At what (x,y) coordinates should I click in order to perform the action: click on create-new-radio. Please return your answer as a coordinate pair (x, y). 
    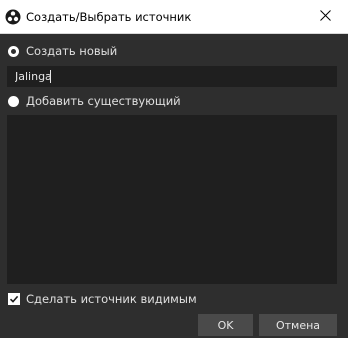
    Looking at the image, I should click on (13, 51).